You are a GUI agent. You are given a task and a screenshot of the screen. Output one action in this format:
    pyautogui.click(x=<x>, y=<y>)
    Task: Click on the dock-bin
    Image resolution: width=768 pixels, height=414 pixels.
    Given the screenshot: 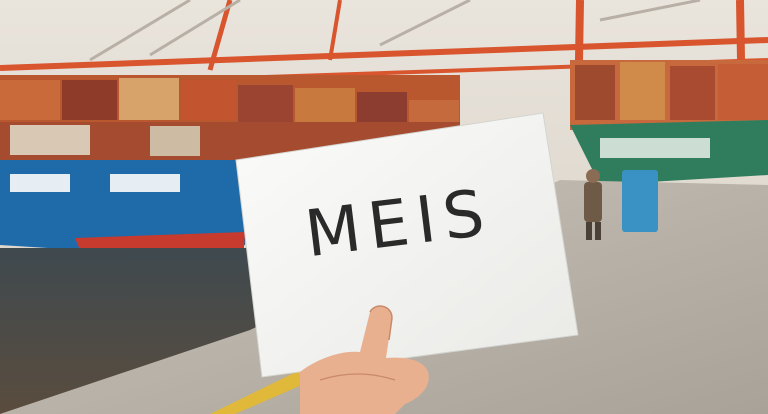 What is the action you would take?
    pyautogui.click(x=640, y=201)
    